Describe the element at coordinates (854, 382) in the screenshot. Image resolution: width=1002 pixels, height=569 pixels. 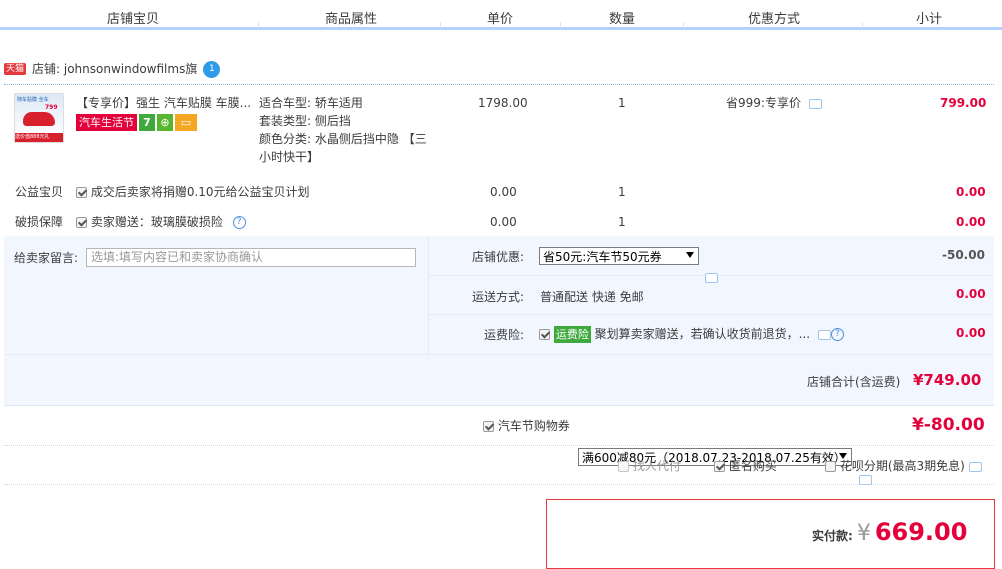
I see `shop-total-label: 店铺合计(含运费)` at that location.